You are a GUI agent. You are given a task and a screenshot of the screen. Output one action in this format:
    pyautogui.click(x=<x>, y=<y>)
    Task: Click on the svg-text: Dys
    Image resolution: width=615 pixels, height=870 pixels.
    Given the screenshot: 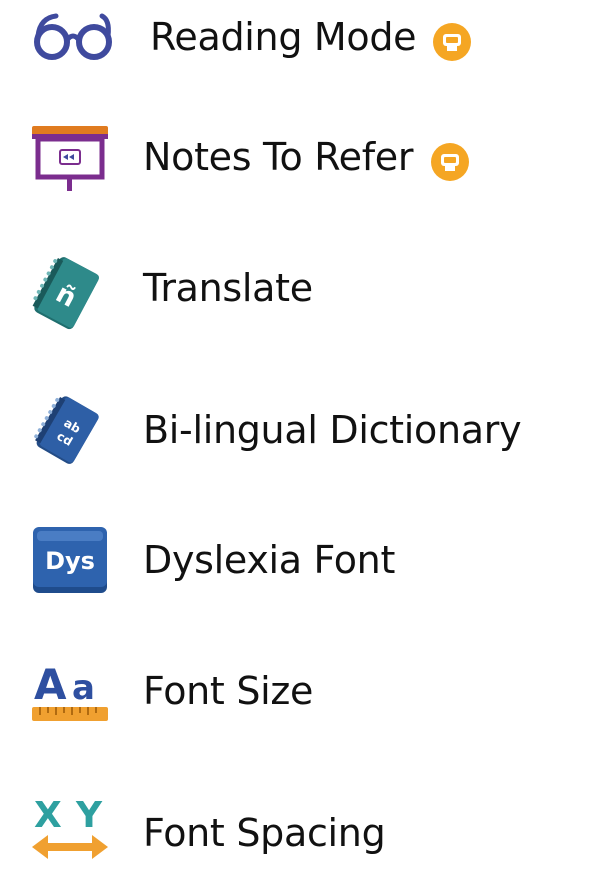 What is the action you would take?
    pyautogui.click(x=70, y=561)
    